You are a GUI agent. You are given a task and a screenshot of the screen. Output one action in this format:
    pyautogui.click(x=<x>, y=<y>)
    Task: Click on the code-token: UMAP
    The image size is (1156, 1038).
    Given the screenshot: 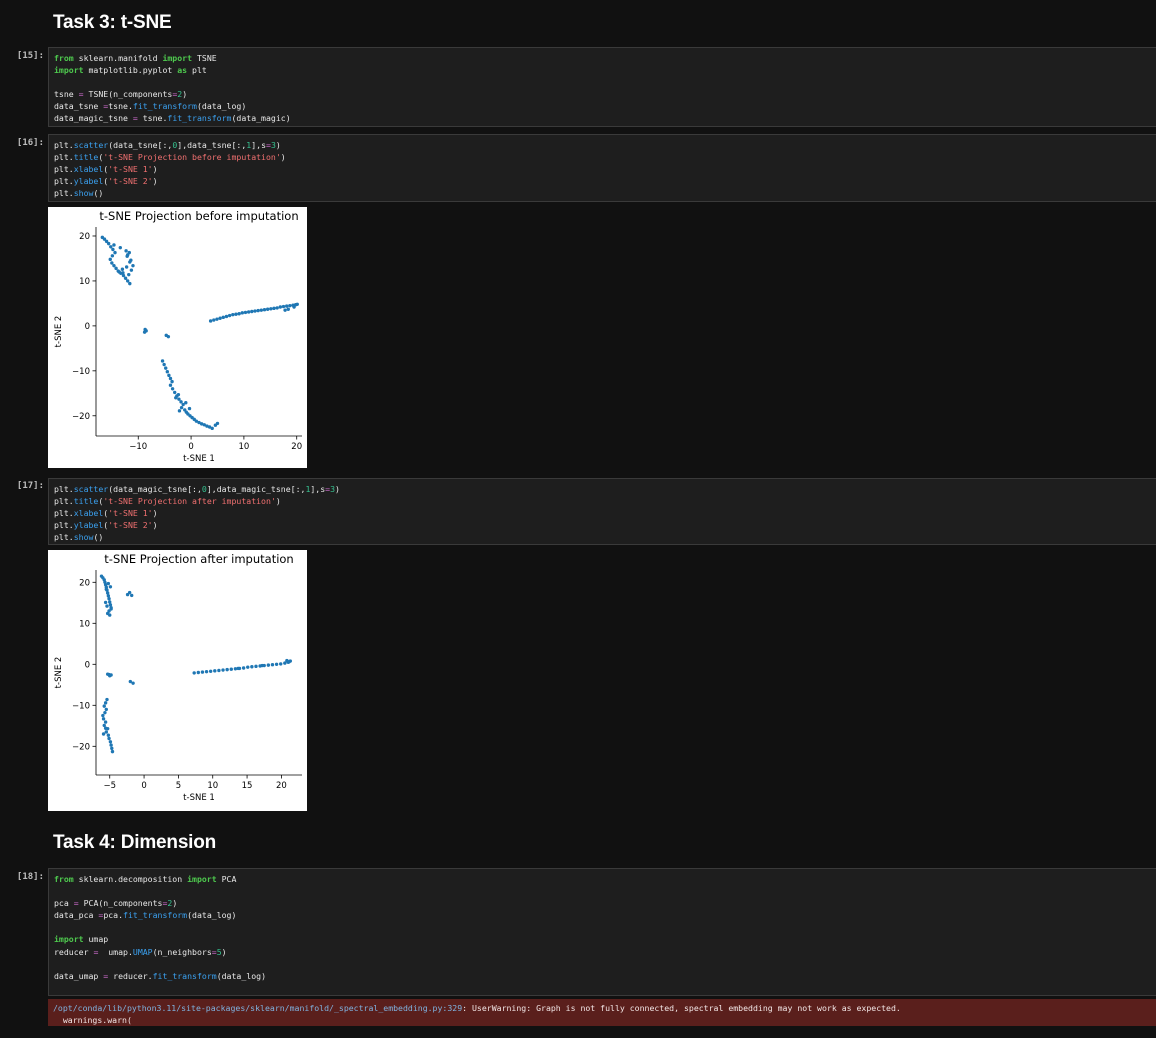 What is the action you would take?
    pyautogui.click(x=142, y=951)
    